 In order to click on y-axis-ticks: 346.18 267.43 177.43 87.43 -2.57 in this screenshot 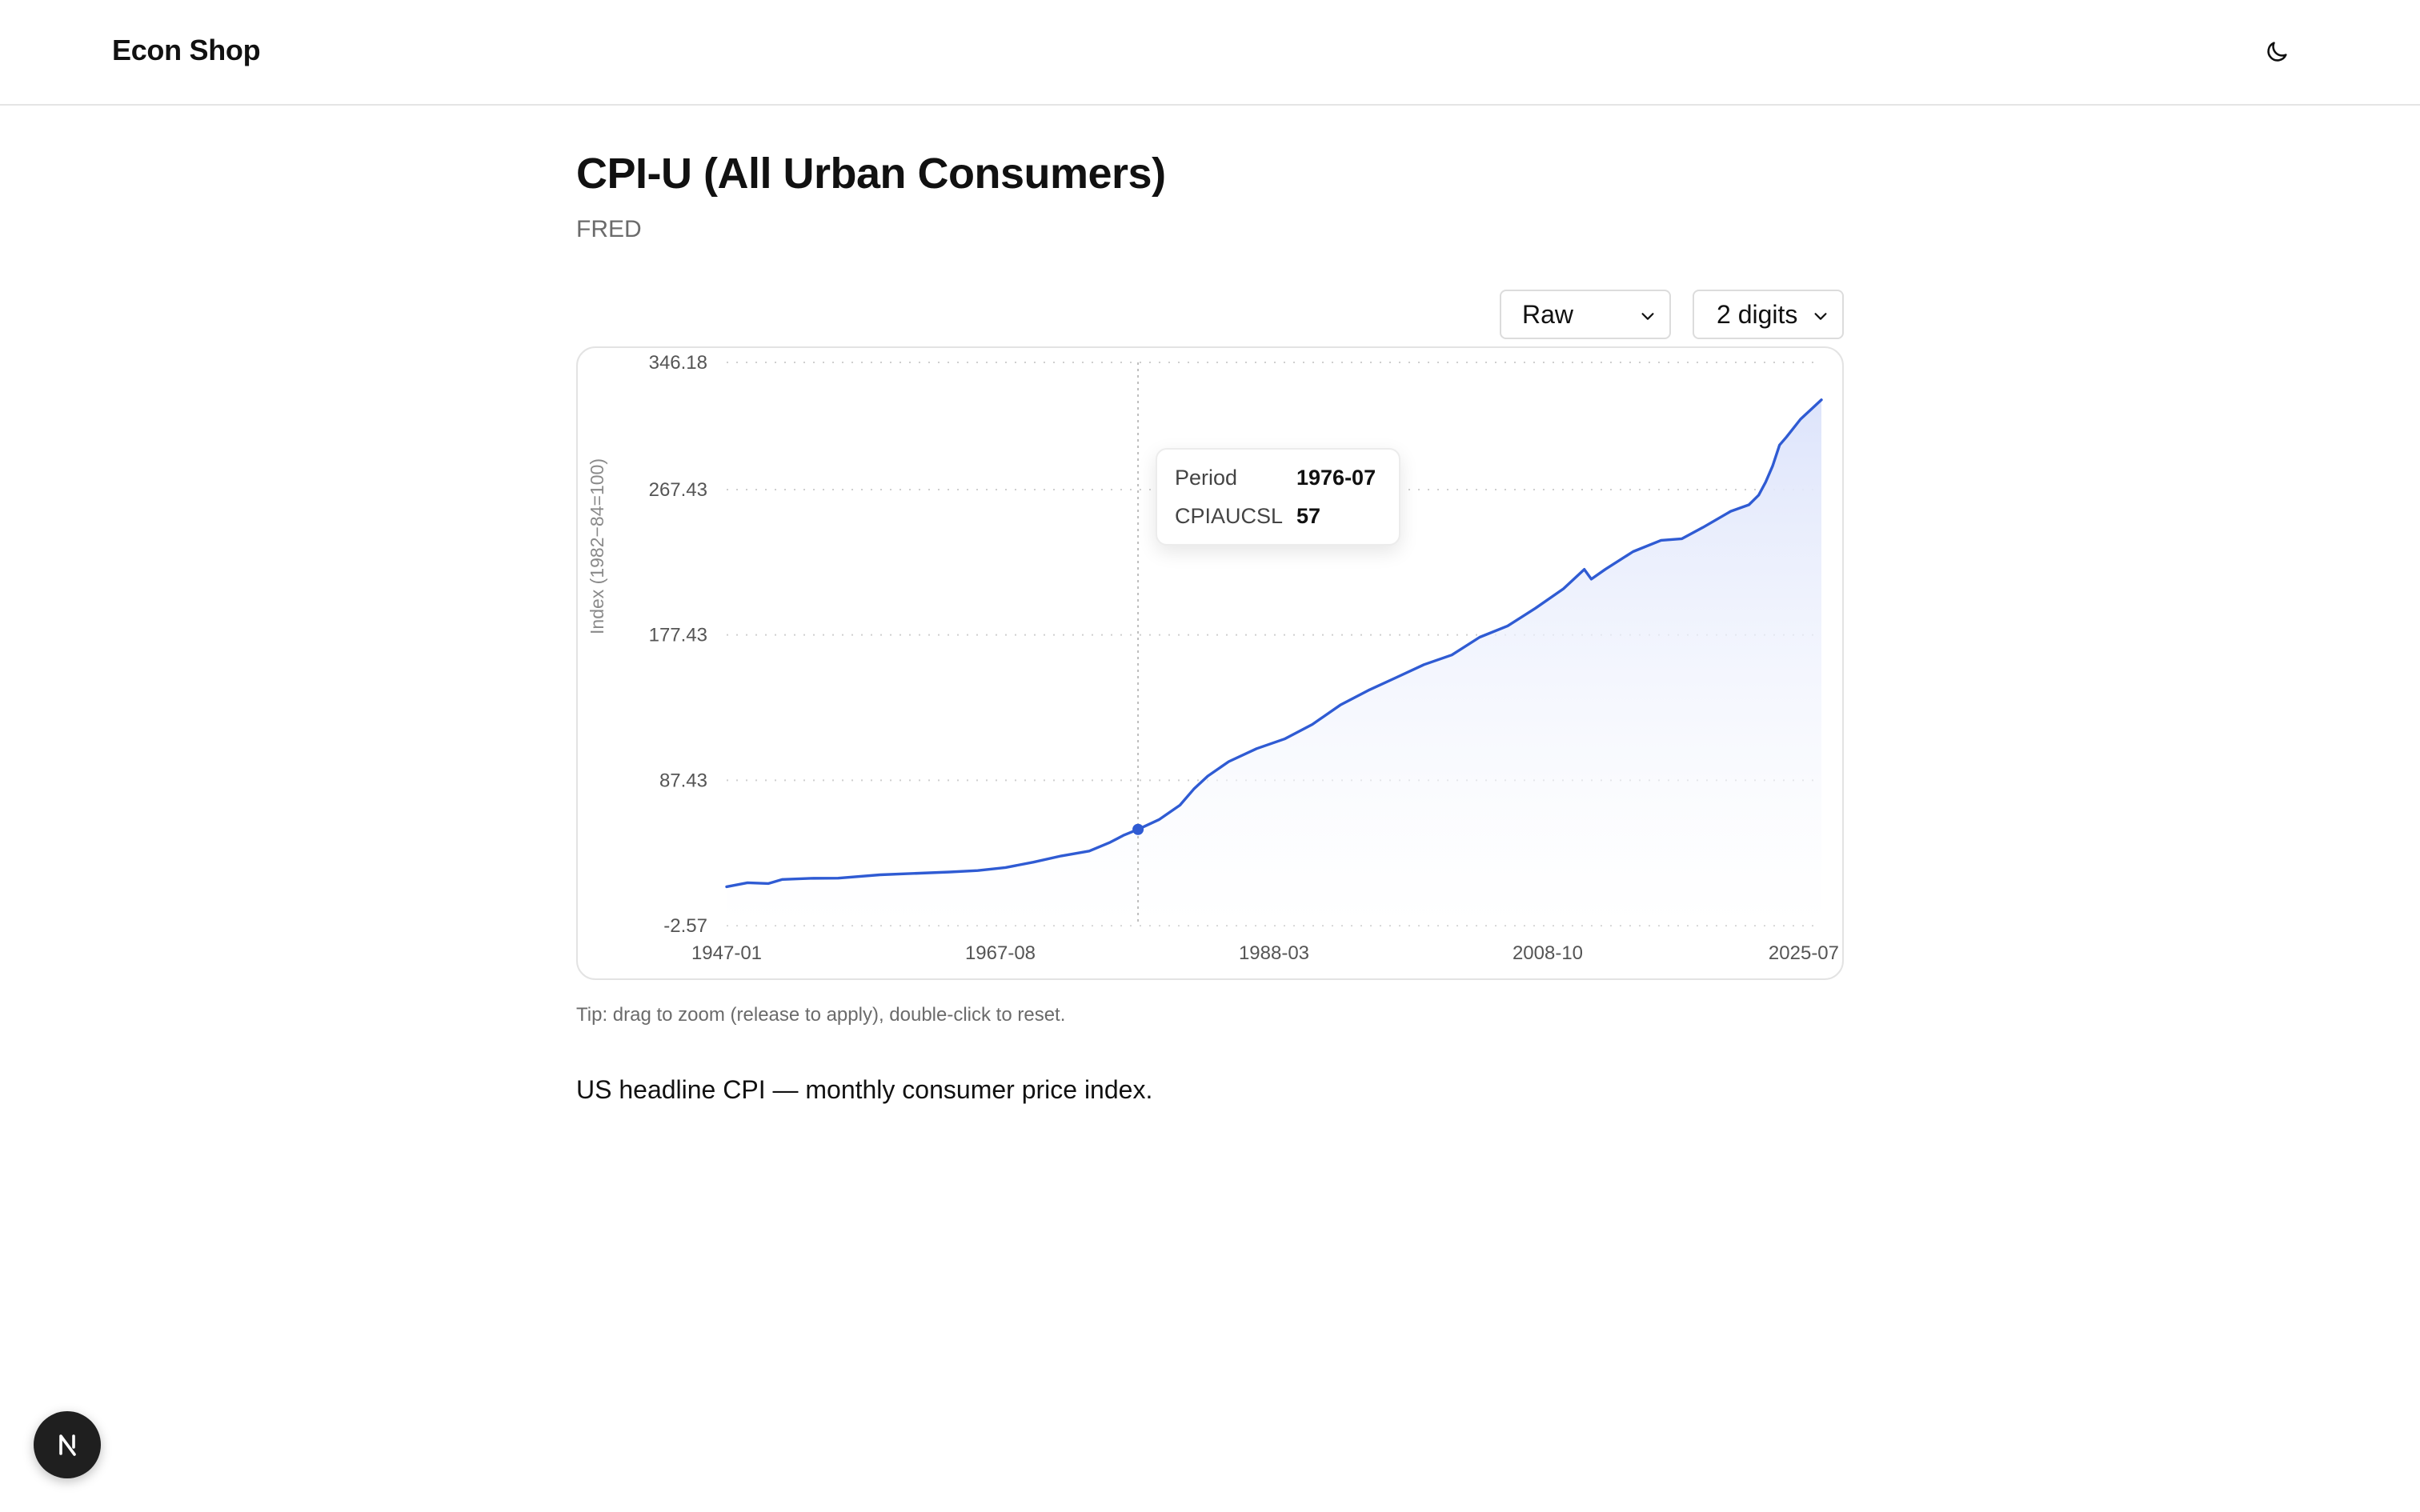, I will do `click(678, 644)`.